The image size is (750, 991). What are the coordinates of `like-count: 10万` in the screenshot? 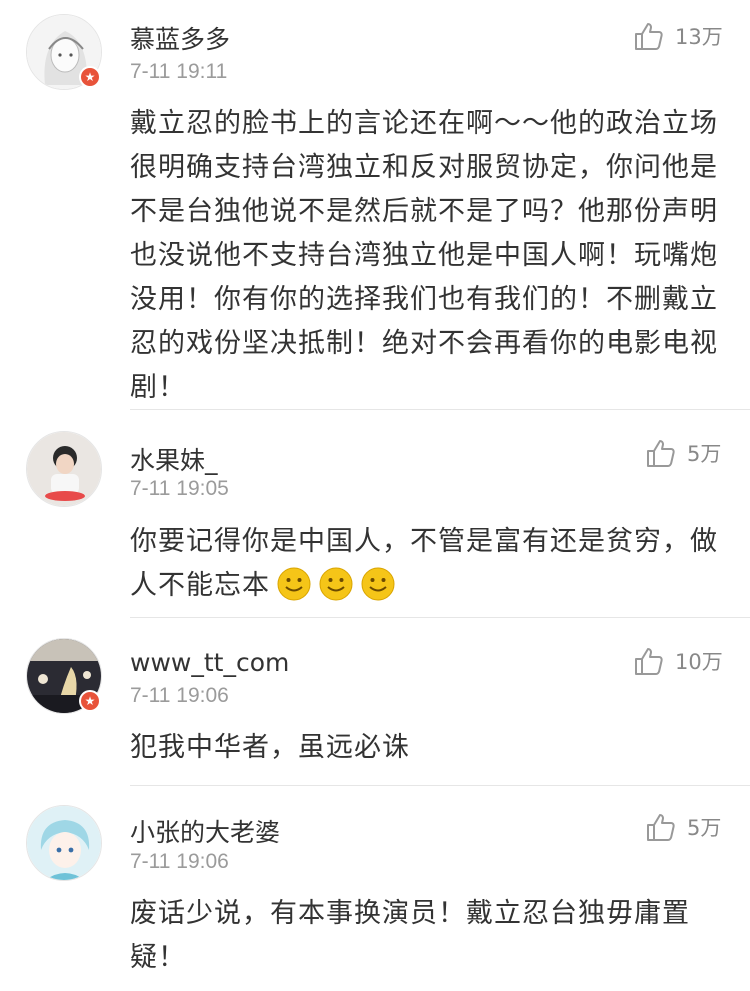 It's located at (699, 662).